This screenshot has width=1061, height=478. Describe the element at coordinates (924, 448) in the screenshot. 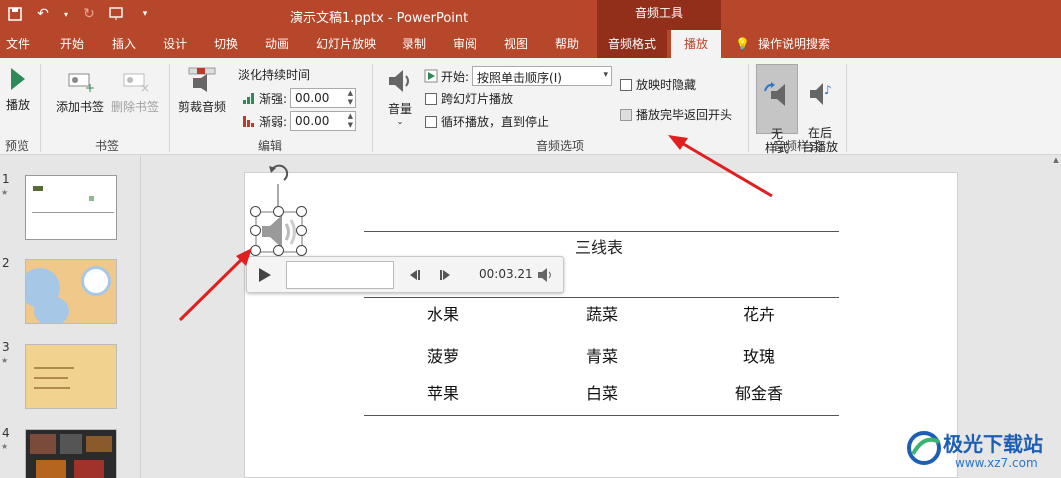

I see `watermark-logo` at that location.